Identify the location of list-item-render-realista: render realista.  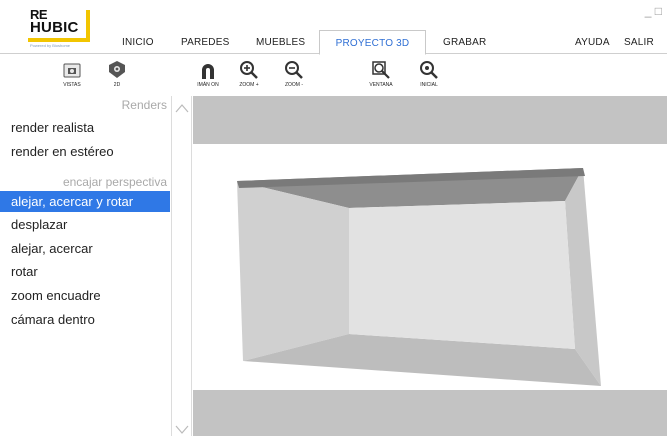
(85, 127).